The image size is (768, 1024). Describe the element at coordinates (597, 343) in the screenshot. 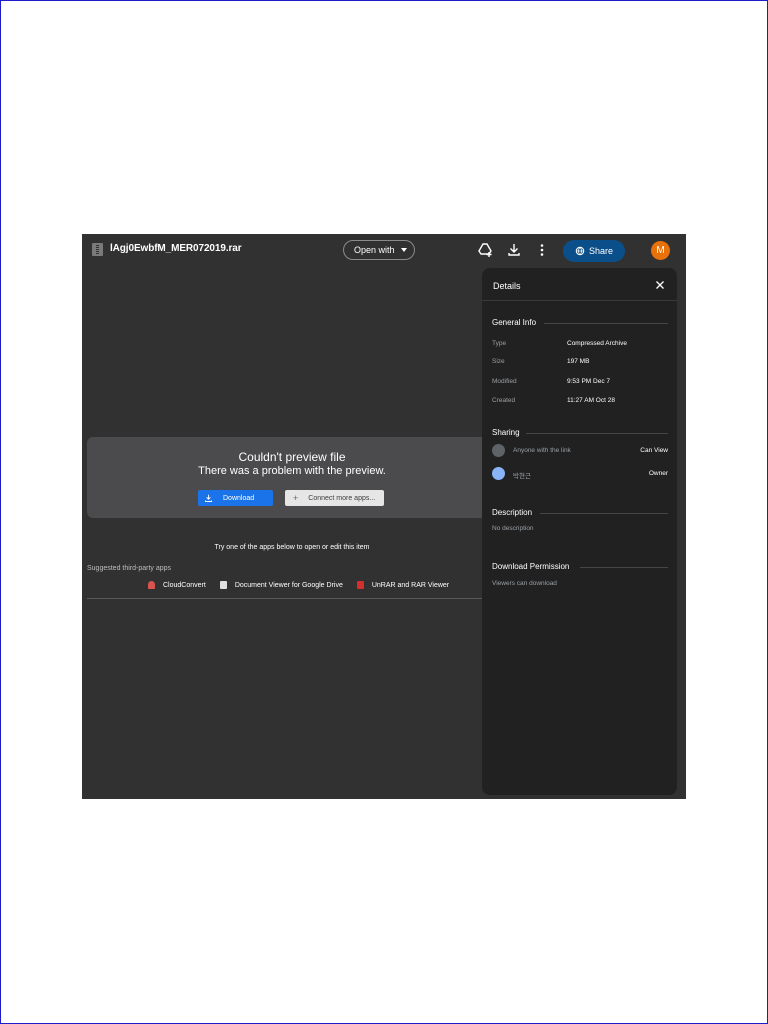

I see `info-value-type: Compressed Archive` at that location.